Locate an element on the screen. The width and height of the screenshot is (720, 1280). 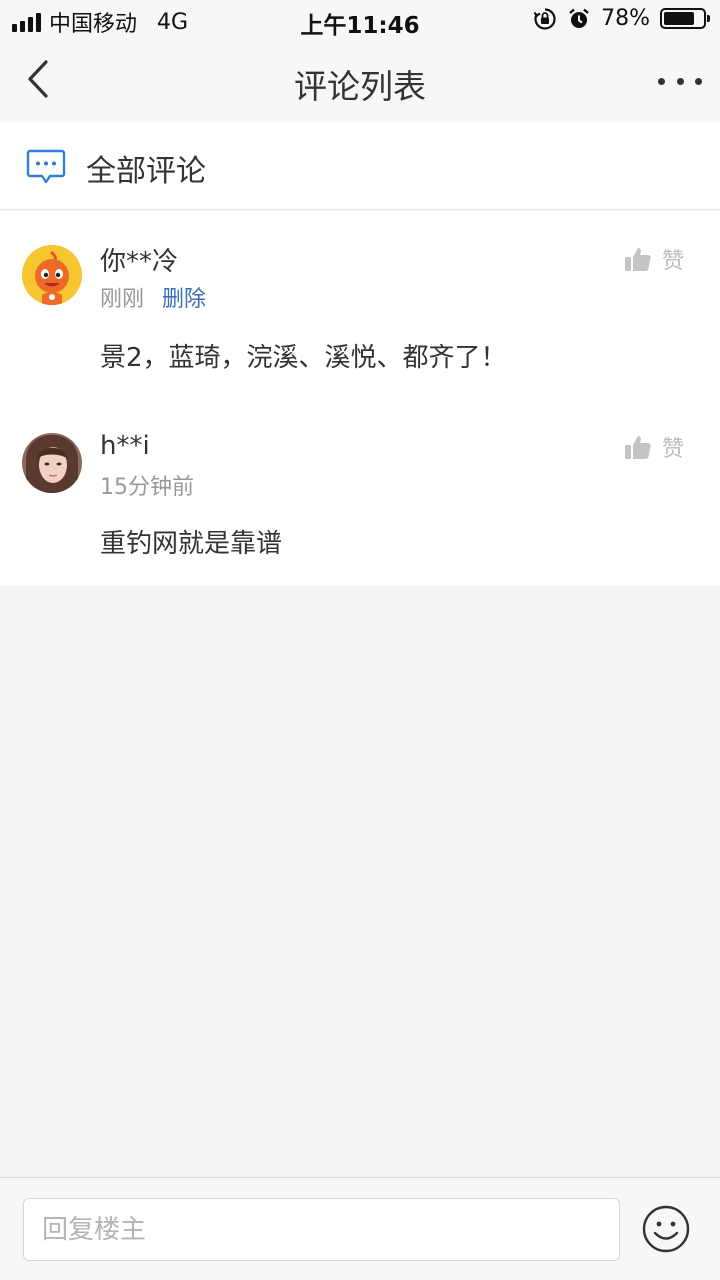
user-photo-avatar-icon is located at coordinates (52, 463).